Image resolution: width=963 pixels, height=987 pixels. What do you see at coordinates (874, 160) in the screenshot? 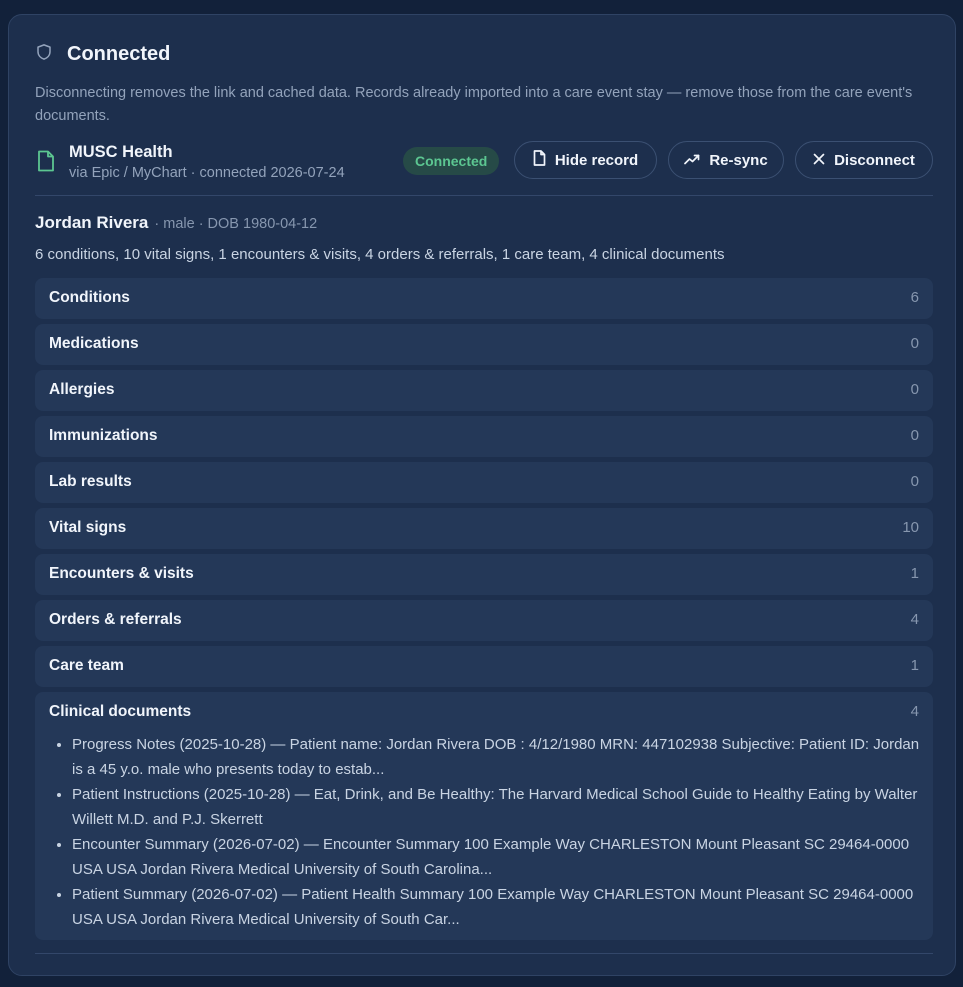
I see `disconnect-label: Disconnect` at bounding box center [874, 160].